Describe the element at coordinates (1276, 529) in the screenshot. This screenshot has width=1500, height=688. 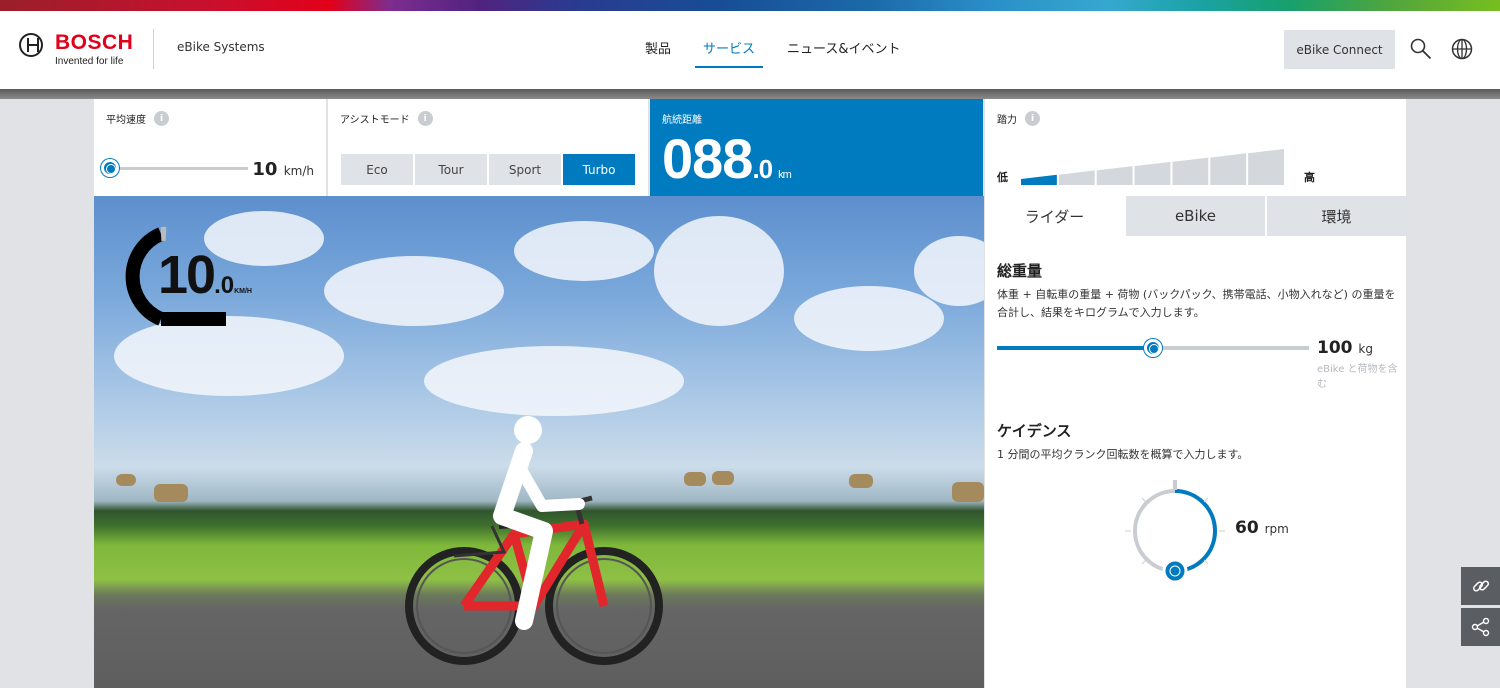
I see `cadence-unit: rpm` at that location.